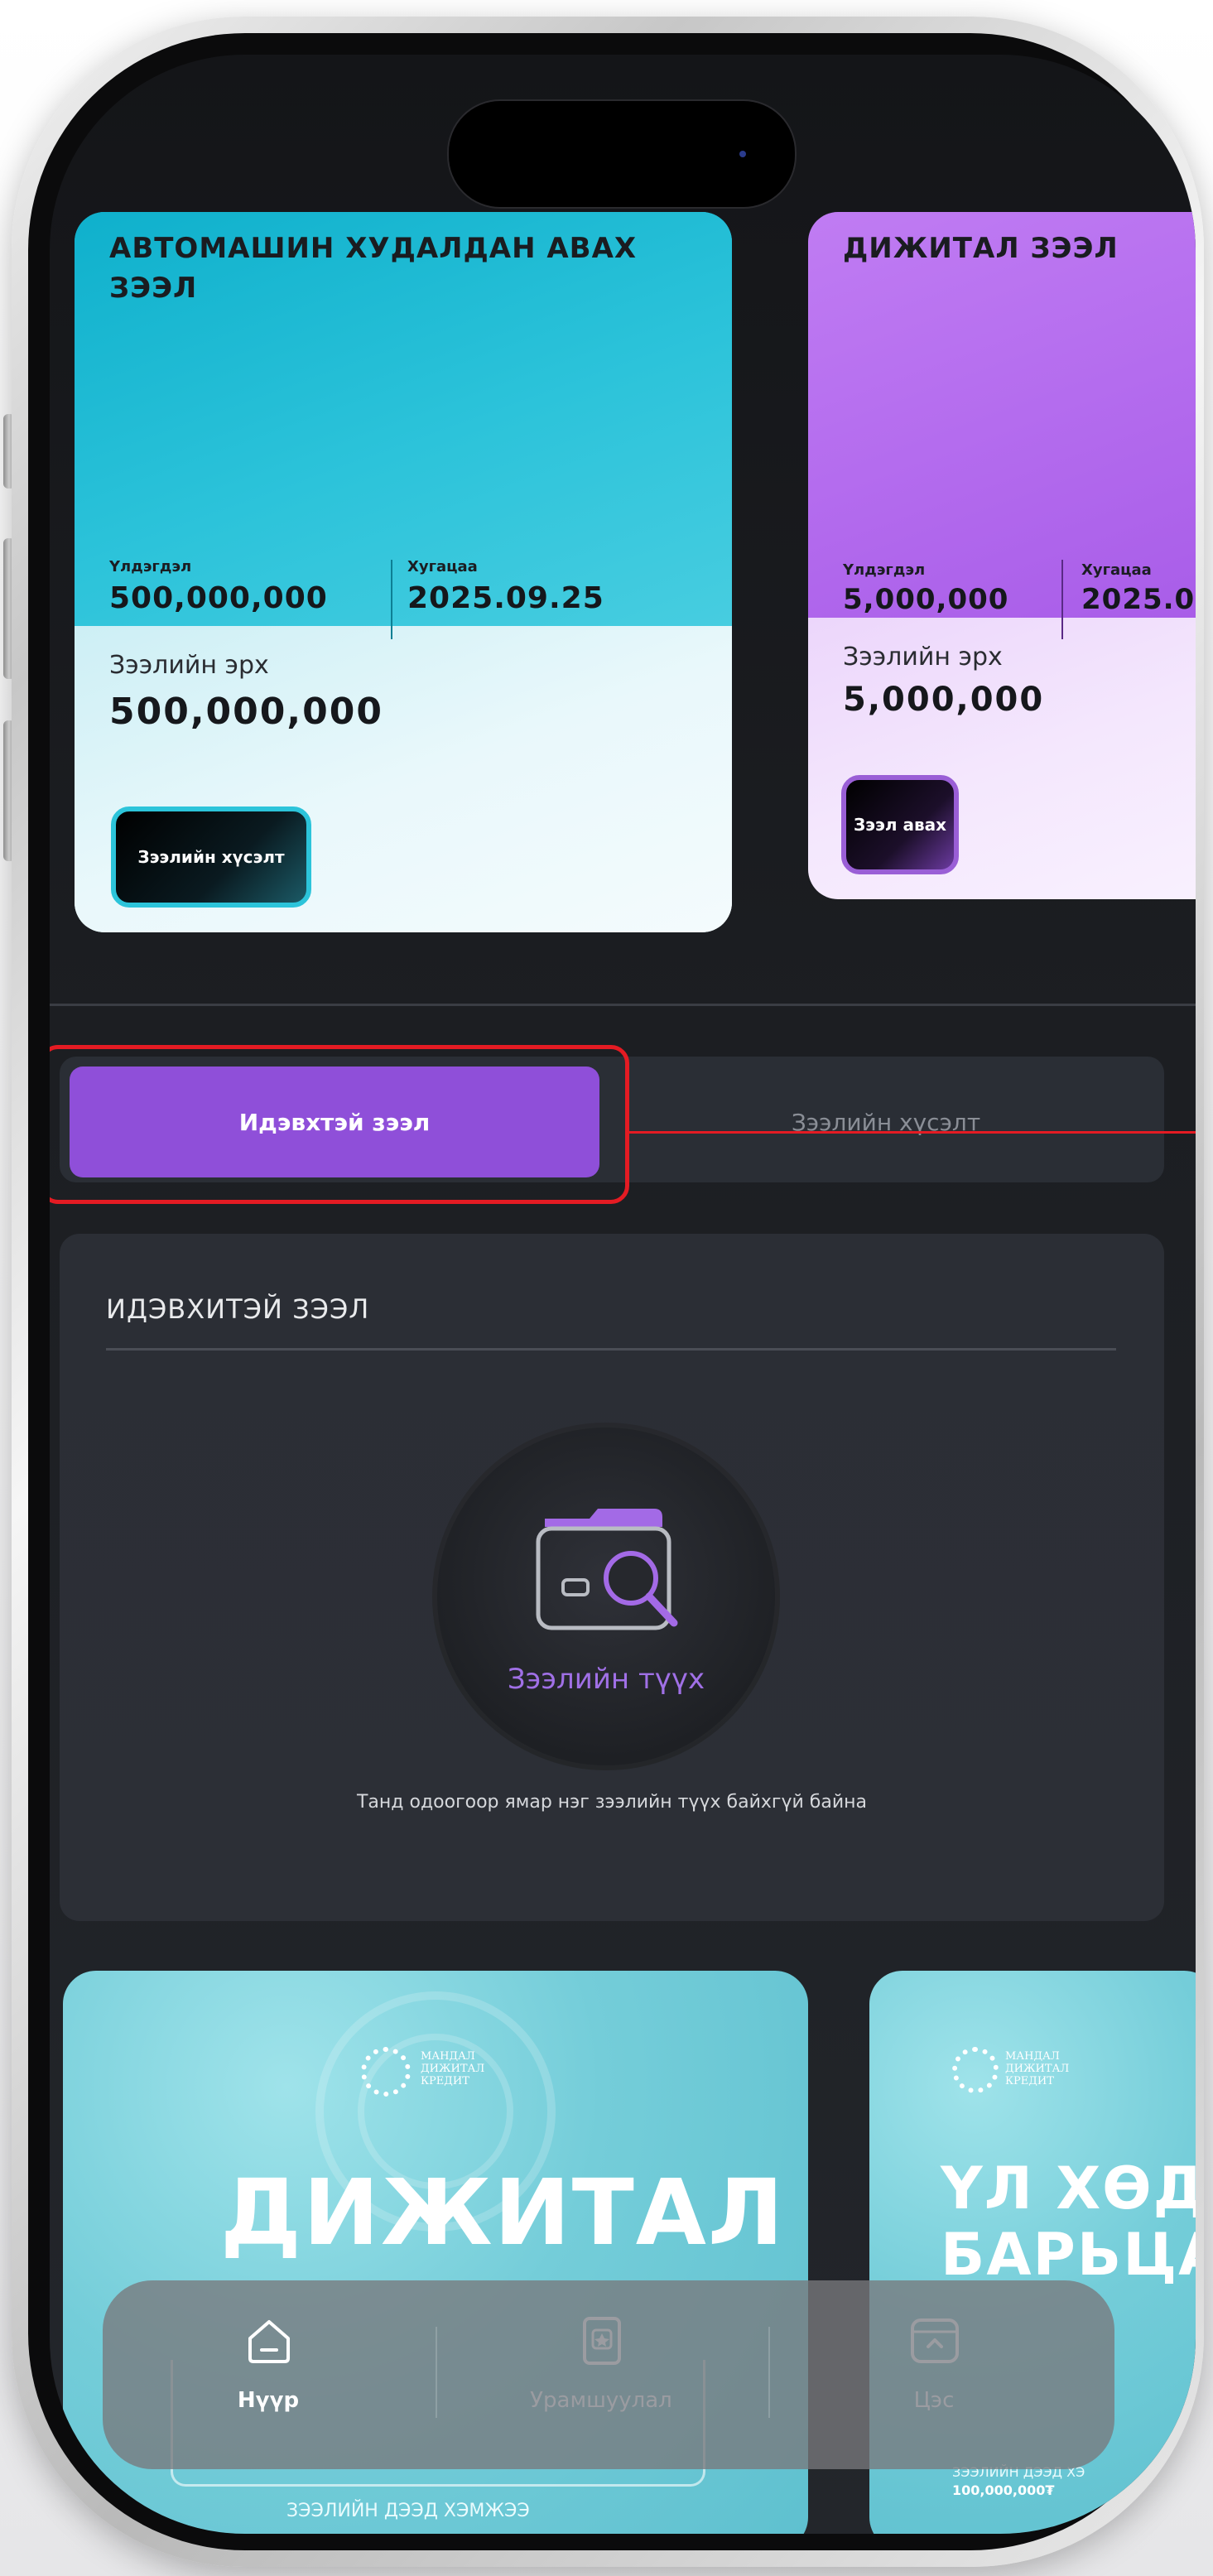  What do you see at coordinates (268, 2380) in the screenshot?
I see `nav-item-home: Нүүр` at bounding box center [268, 2380].